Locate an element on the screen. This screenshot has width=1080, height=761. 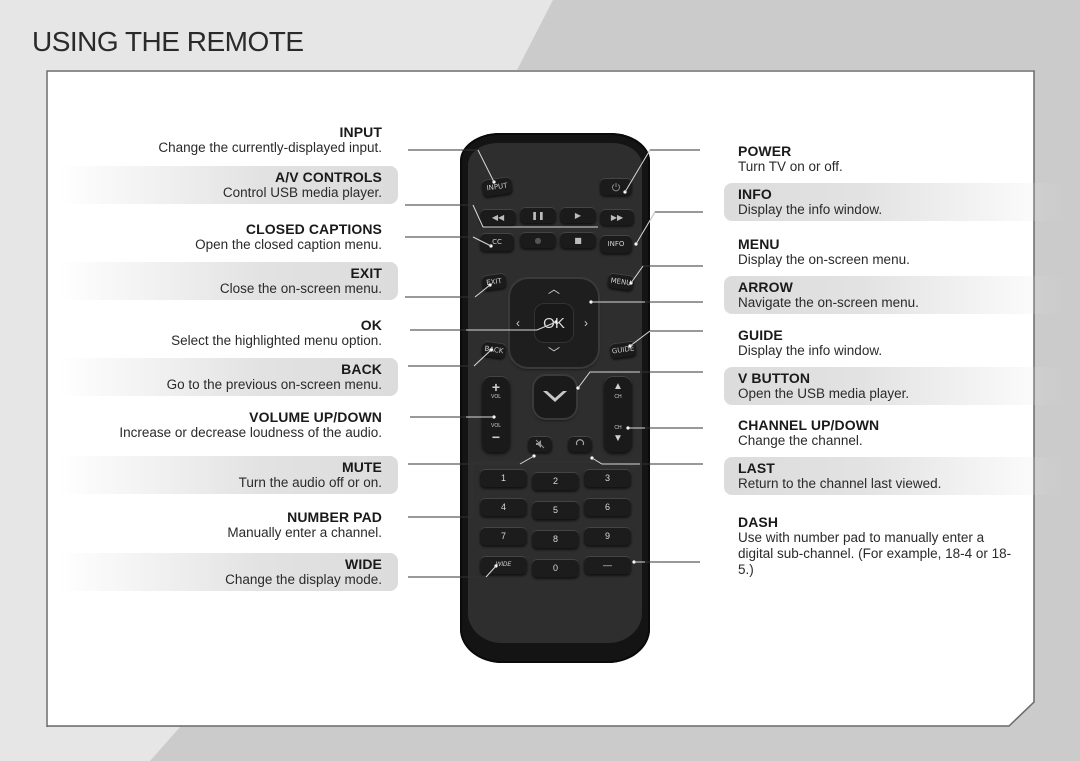
number-button-3: 3 is located at coordinates (607, 478).